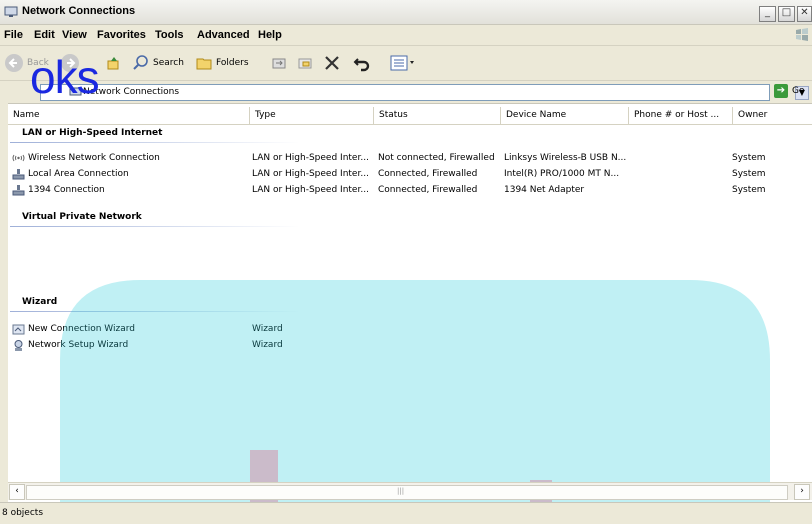  What do you see at coordinates (436, 158) in the screenshot?
I see `item-status: Not connected, Firewalled` at bounding box center [436, 158].